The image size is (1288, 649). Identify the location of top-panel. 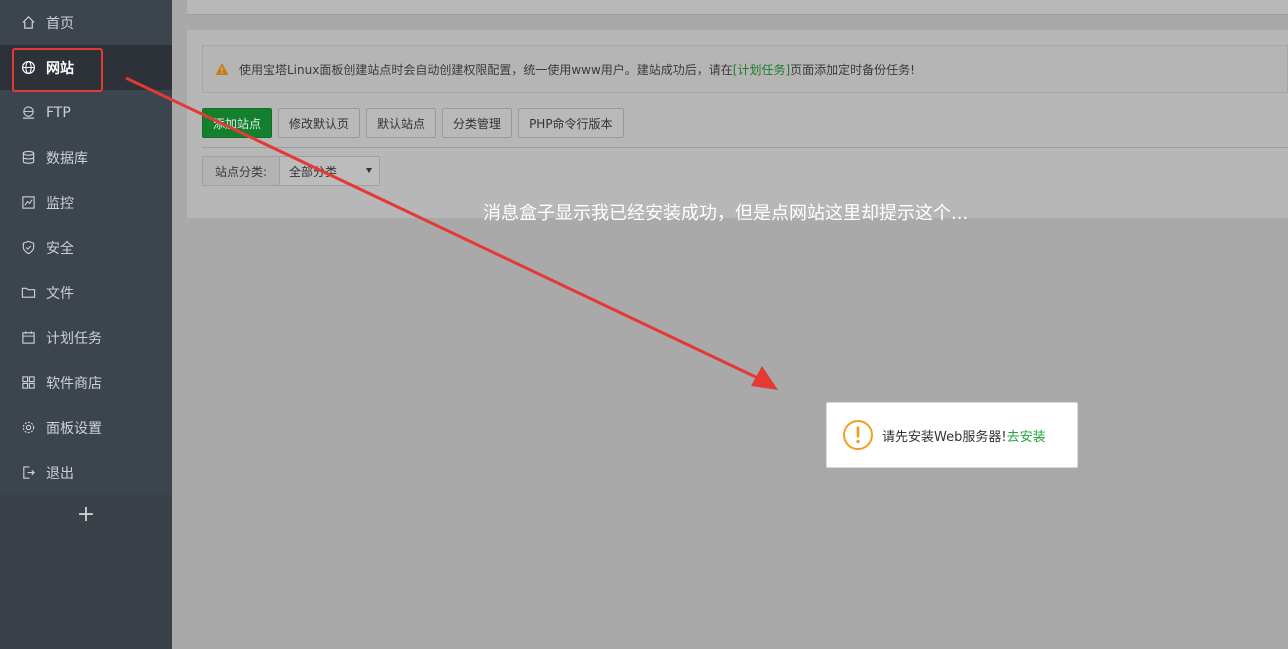
(737, 7).